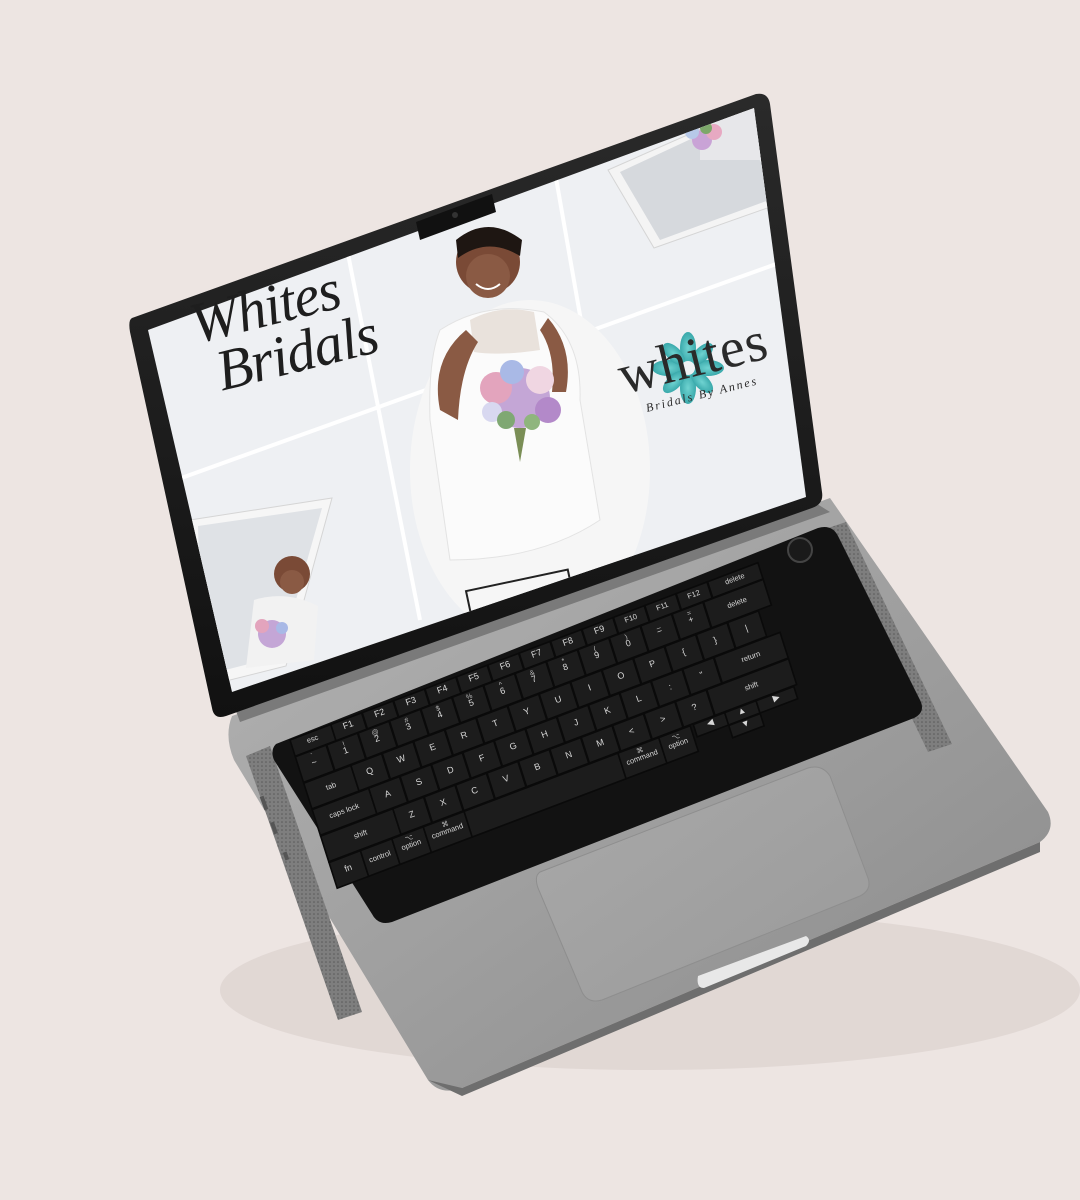 This screenshot has width=1080, height=1200. What do you see at coordinates (455, 215) in the screenshot?
I see `camera-icon` at bounding box center [455, 215].